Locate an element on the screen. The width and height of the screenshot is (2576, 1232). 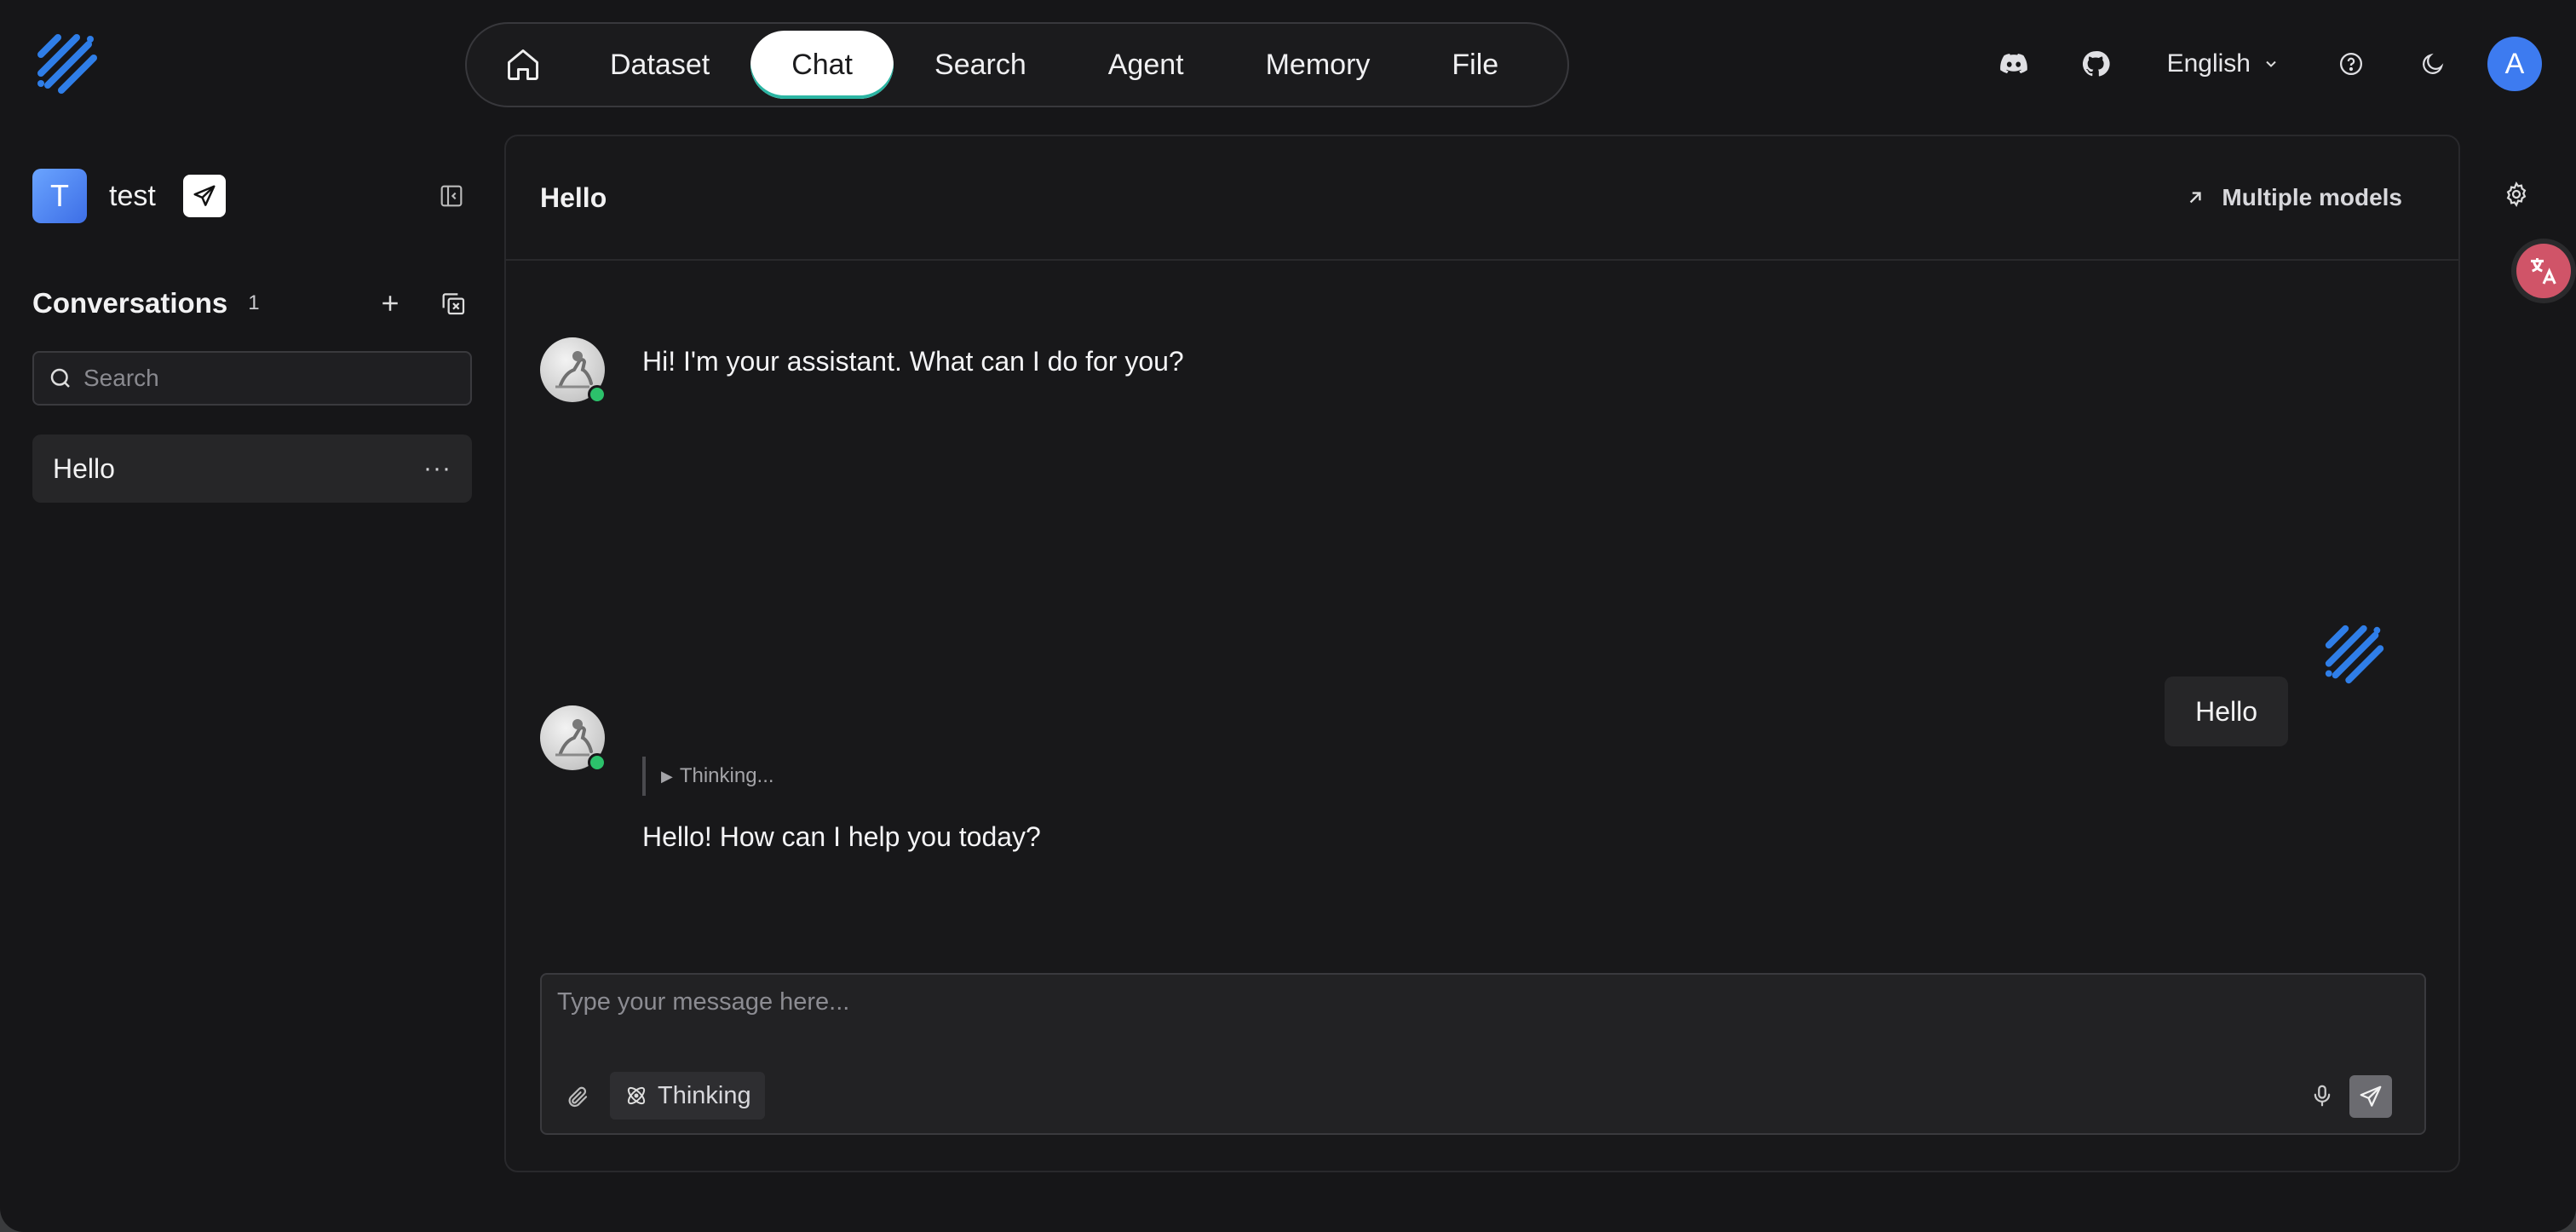
conversations-title: Conversations is located at coordinates (130, 303).